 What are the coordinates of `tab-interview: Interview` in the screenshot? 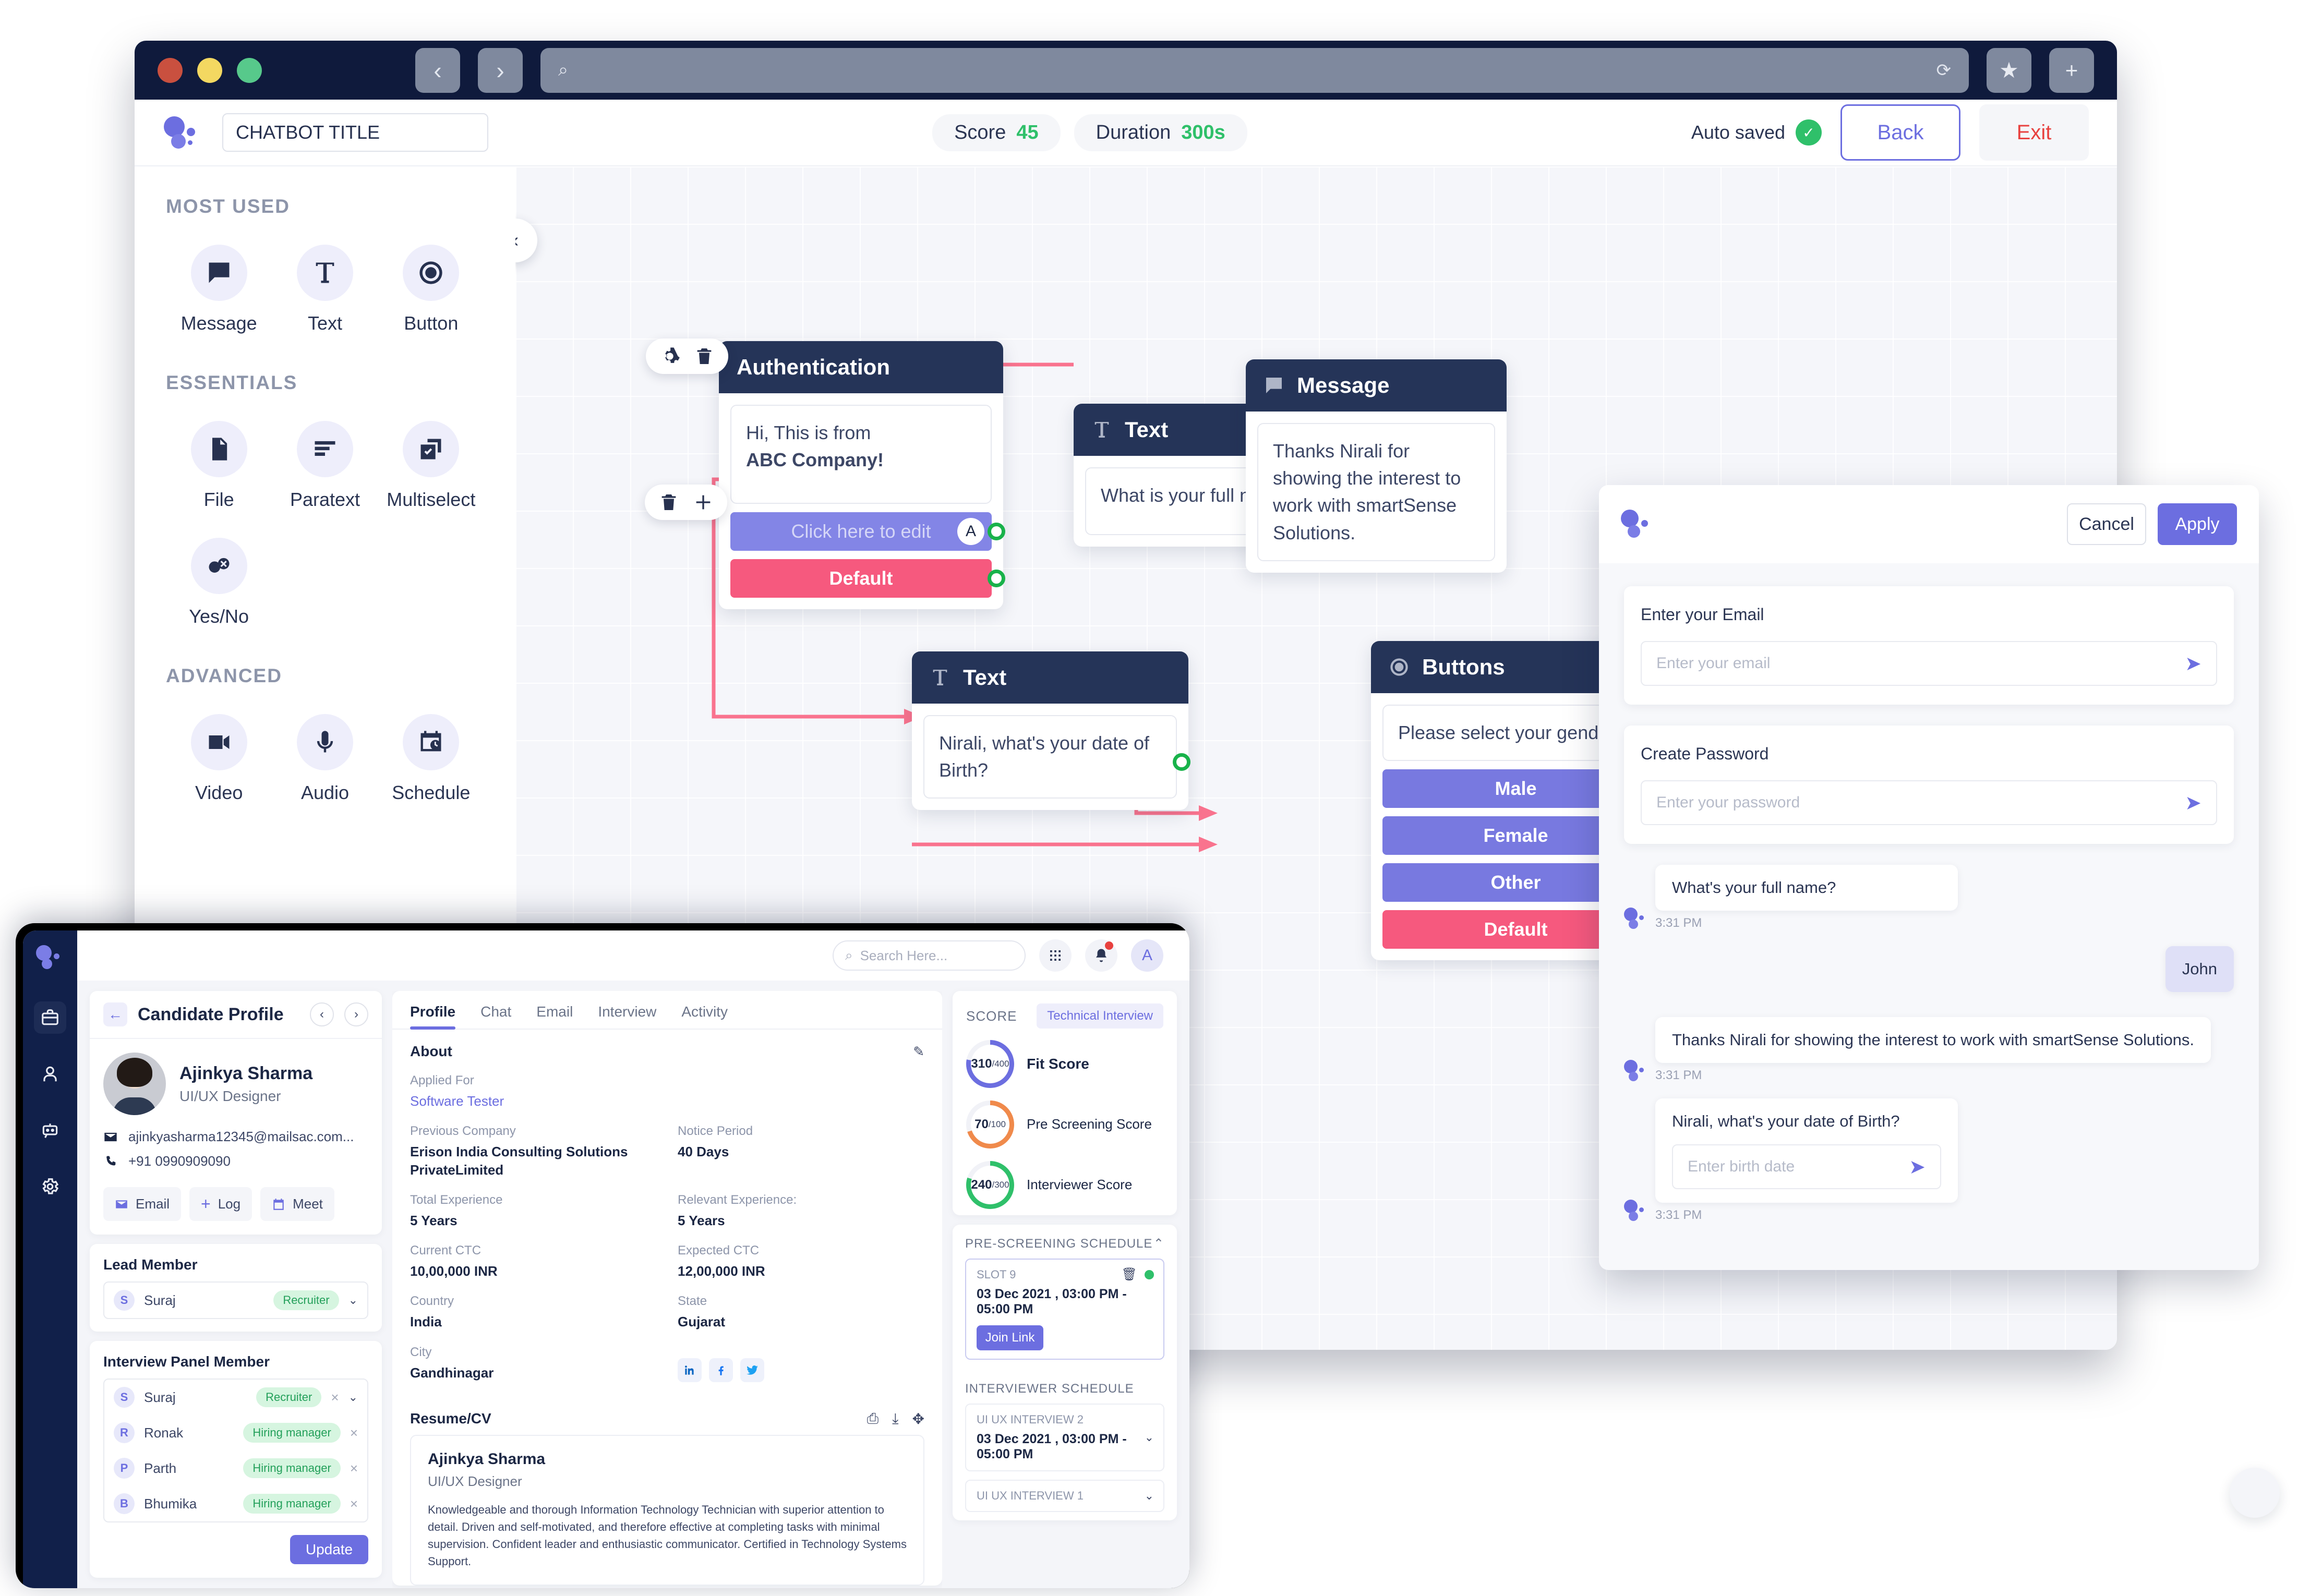 It's located at (627, 1016).